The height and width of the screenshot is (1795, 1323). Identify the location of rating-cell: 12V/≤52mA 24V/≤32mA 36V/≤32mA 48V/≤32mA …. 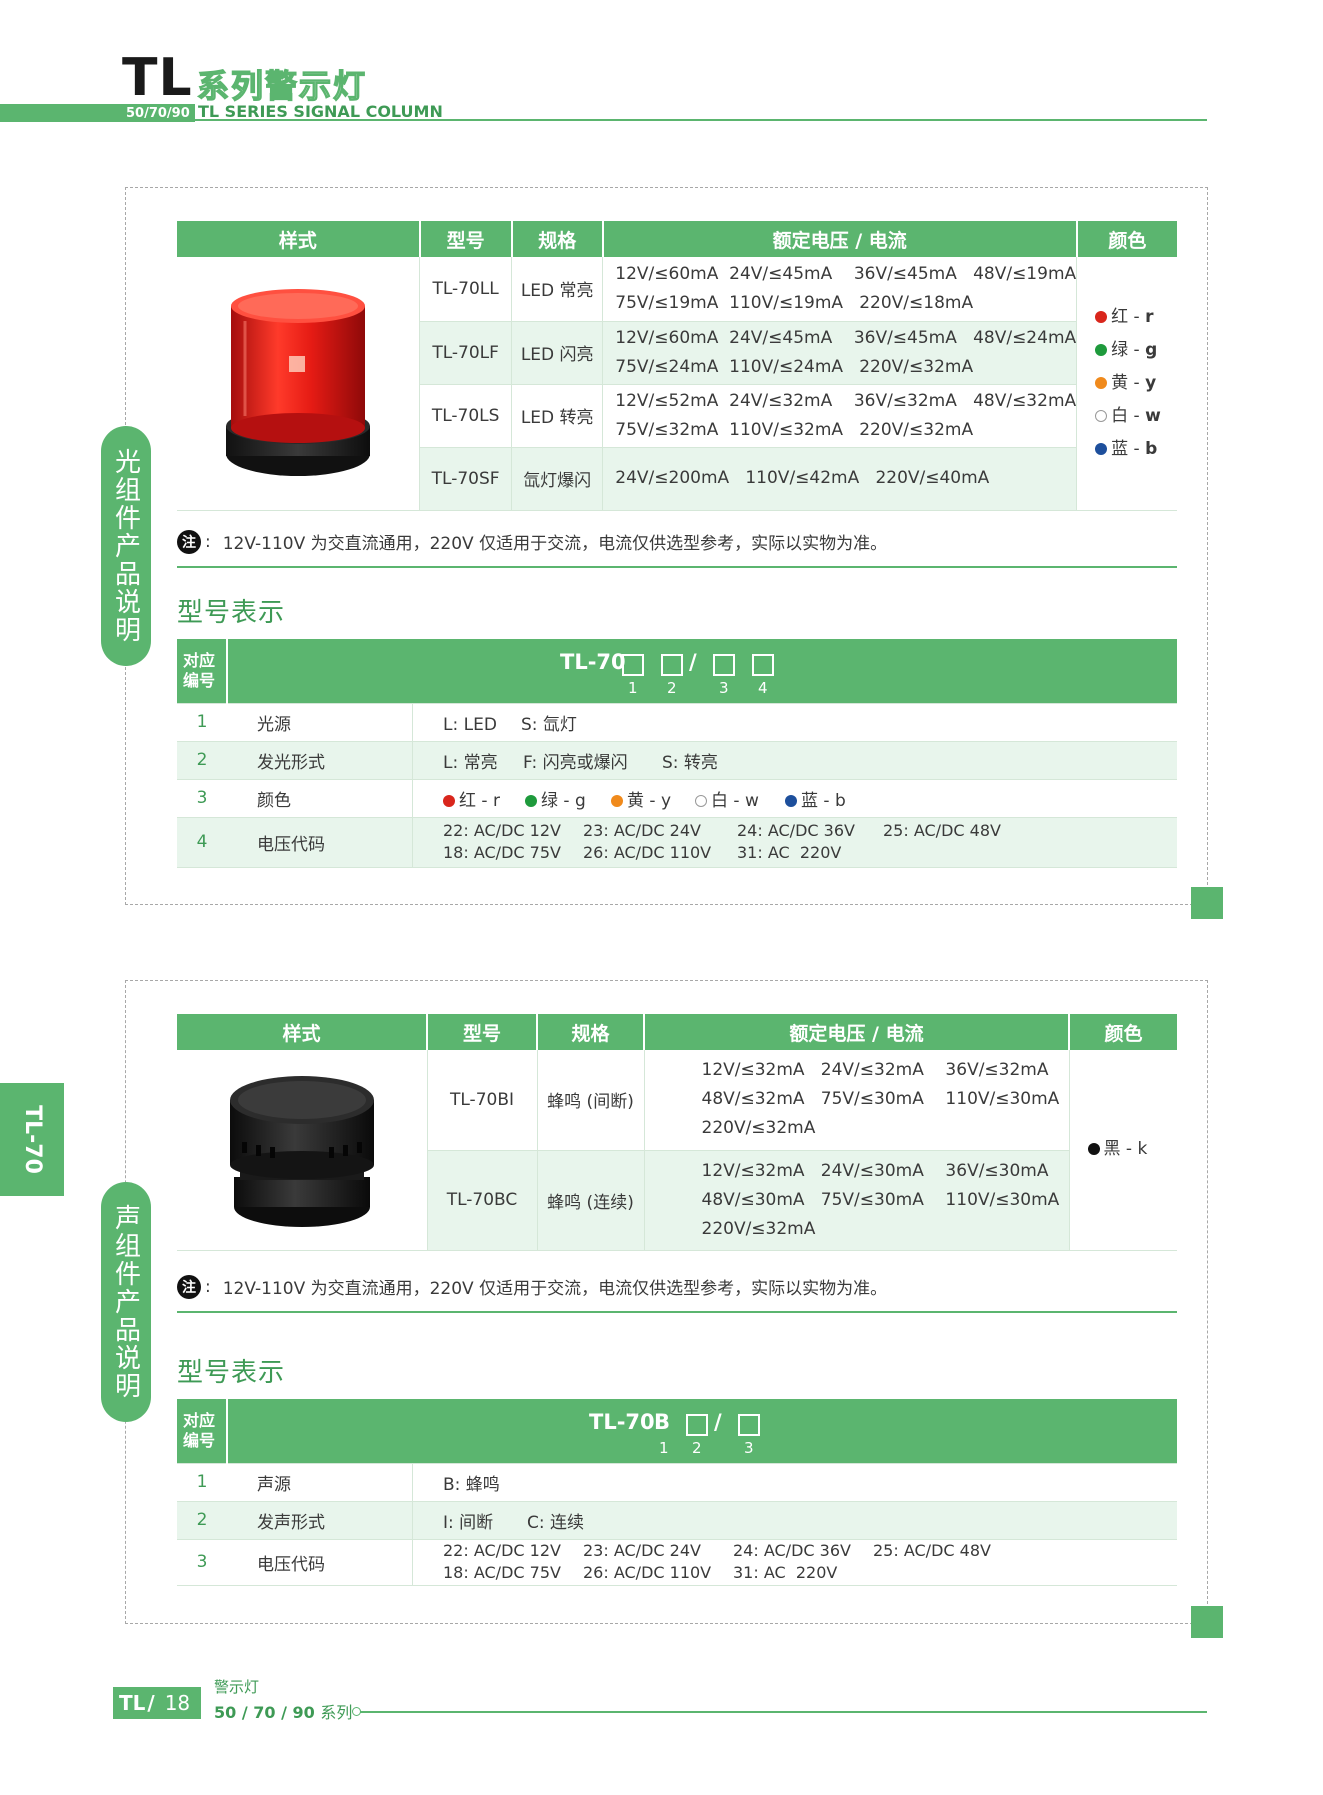
(839, 416).